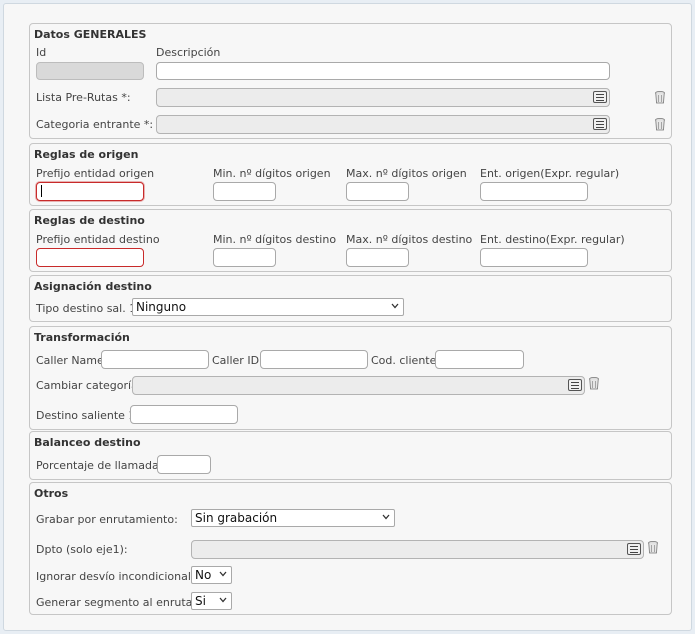 Image resolution: width=695 pixels, height=634 pixels. What do you see at coordinates (95, 173) in the screenshot?
I see `prefijo-origen-label: Prefijo entidad origen` at bounding box center [95, 173].